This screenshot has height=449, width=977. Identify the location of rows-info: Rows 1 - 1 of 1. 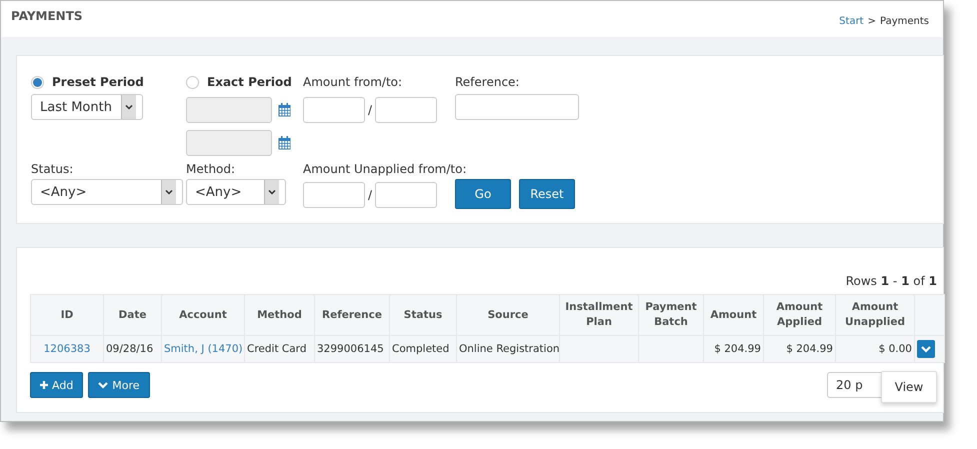
(891, 281).